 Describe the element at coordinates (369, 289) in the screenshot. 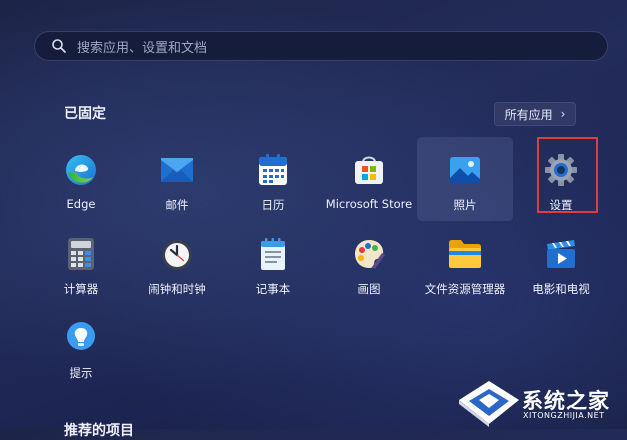

I see `app-label: 画图` at that location.